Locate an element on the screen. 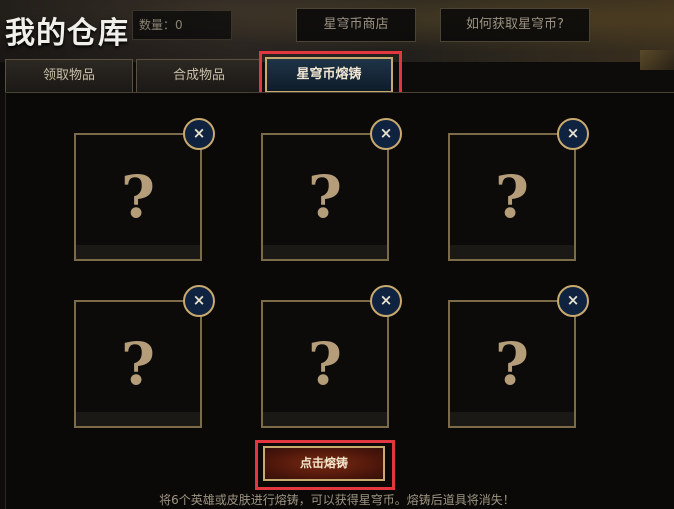 The image size is (674, 509). tab-claim-items: 领取物品 is located at coordinates (69, 76).